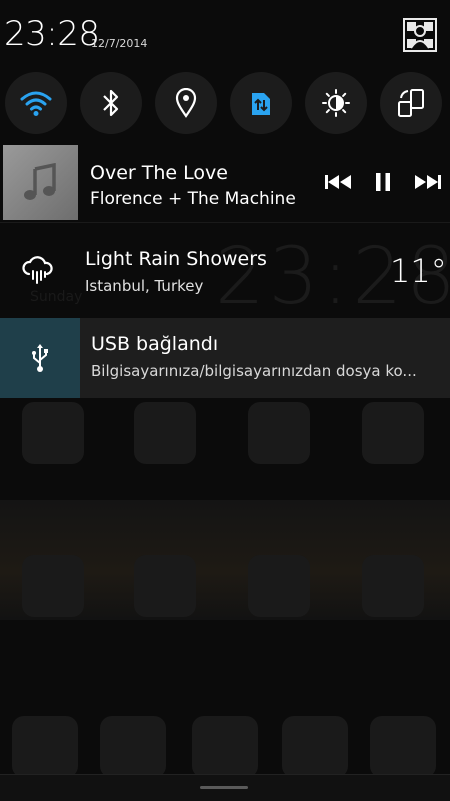  I want to click on shade-drag-handle, so click(225, 787).